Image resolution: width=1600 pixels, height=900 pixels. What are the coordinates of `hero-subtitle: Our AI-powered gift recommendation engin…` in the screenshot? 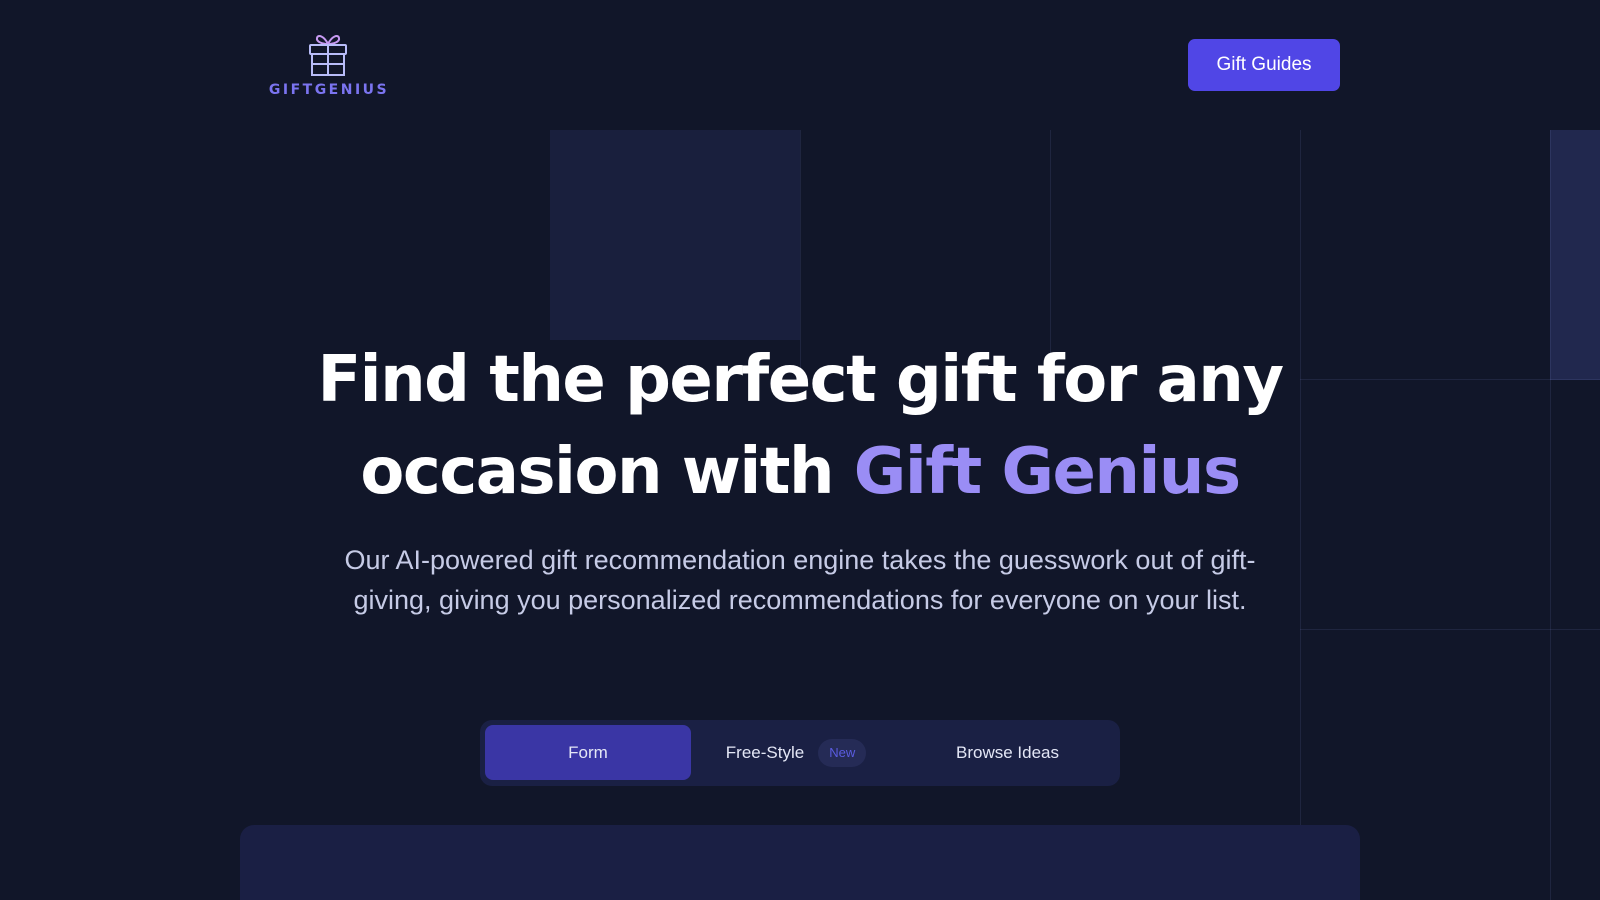 It's located at (800, 580).